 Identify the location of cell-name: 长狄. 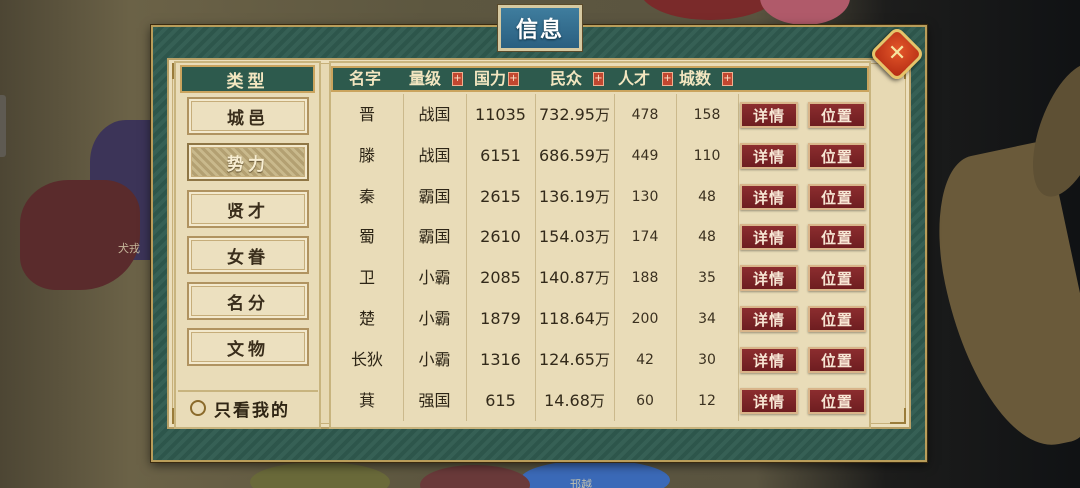
(366, 359).